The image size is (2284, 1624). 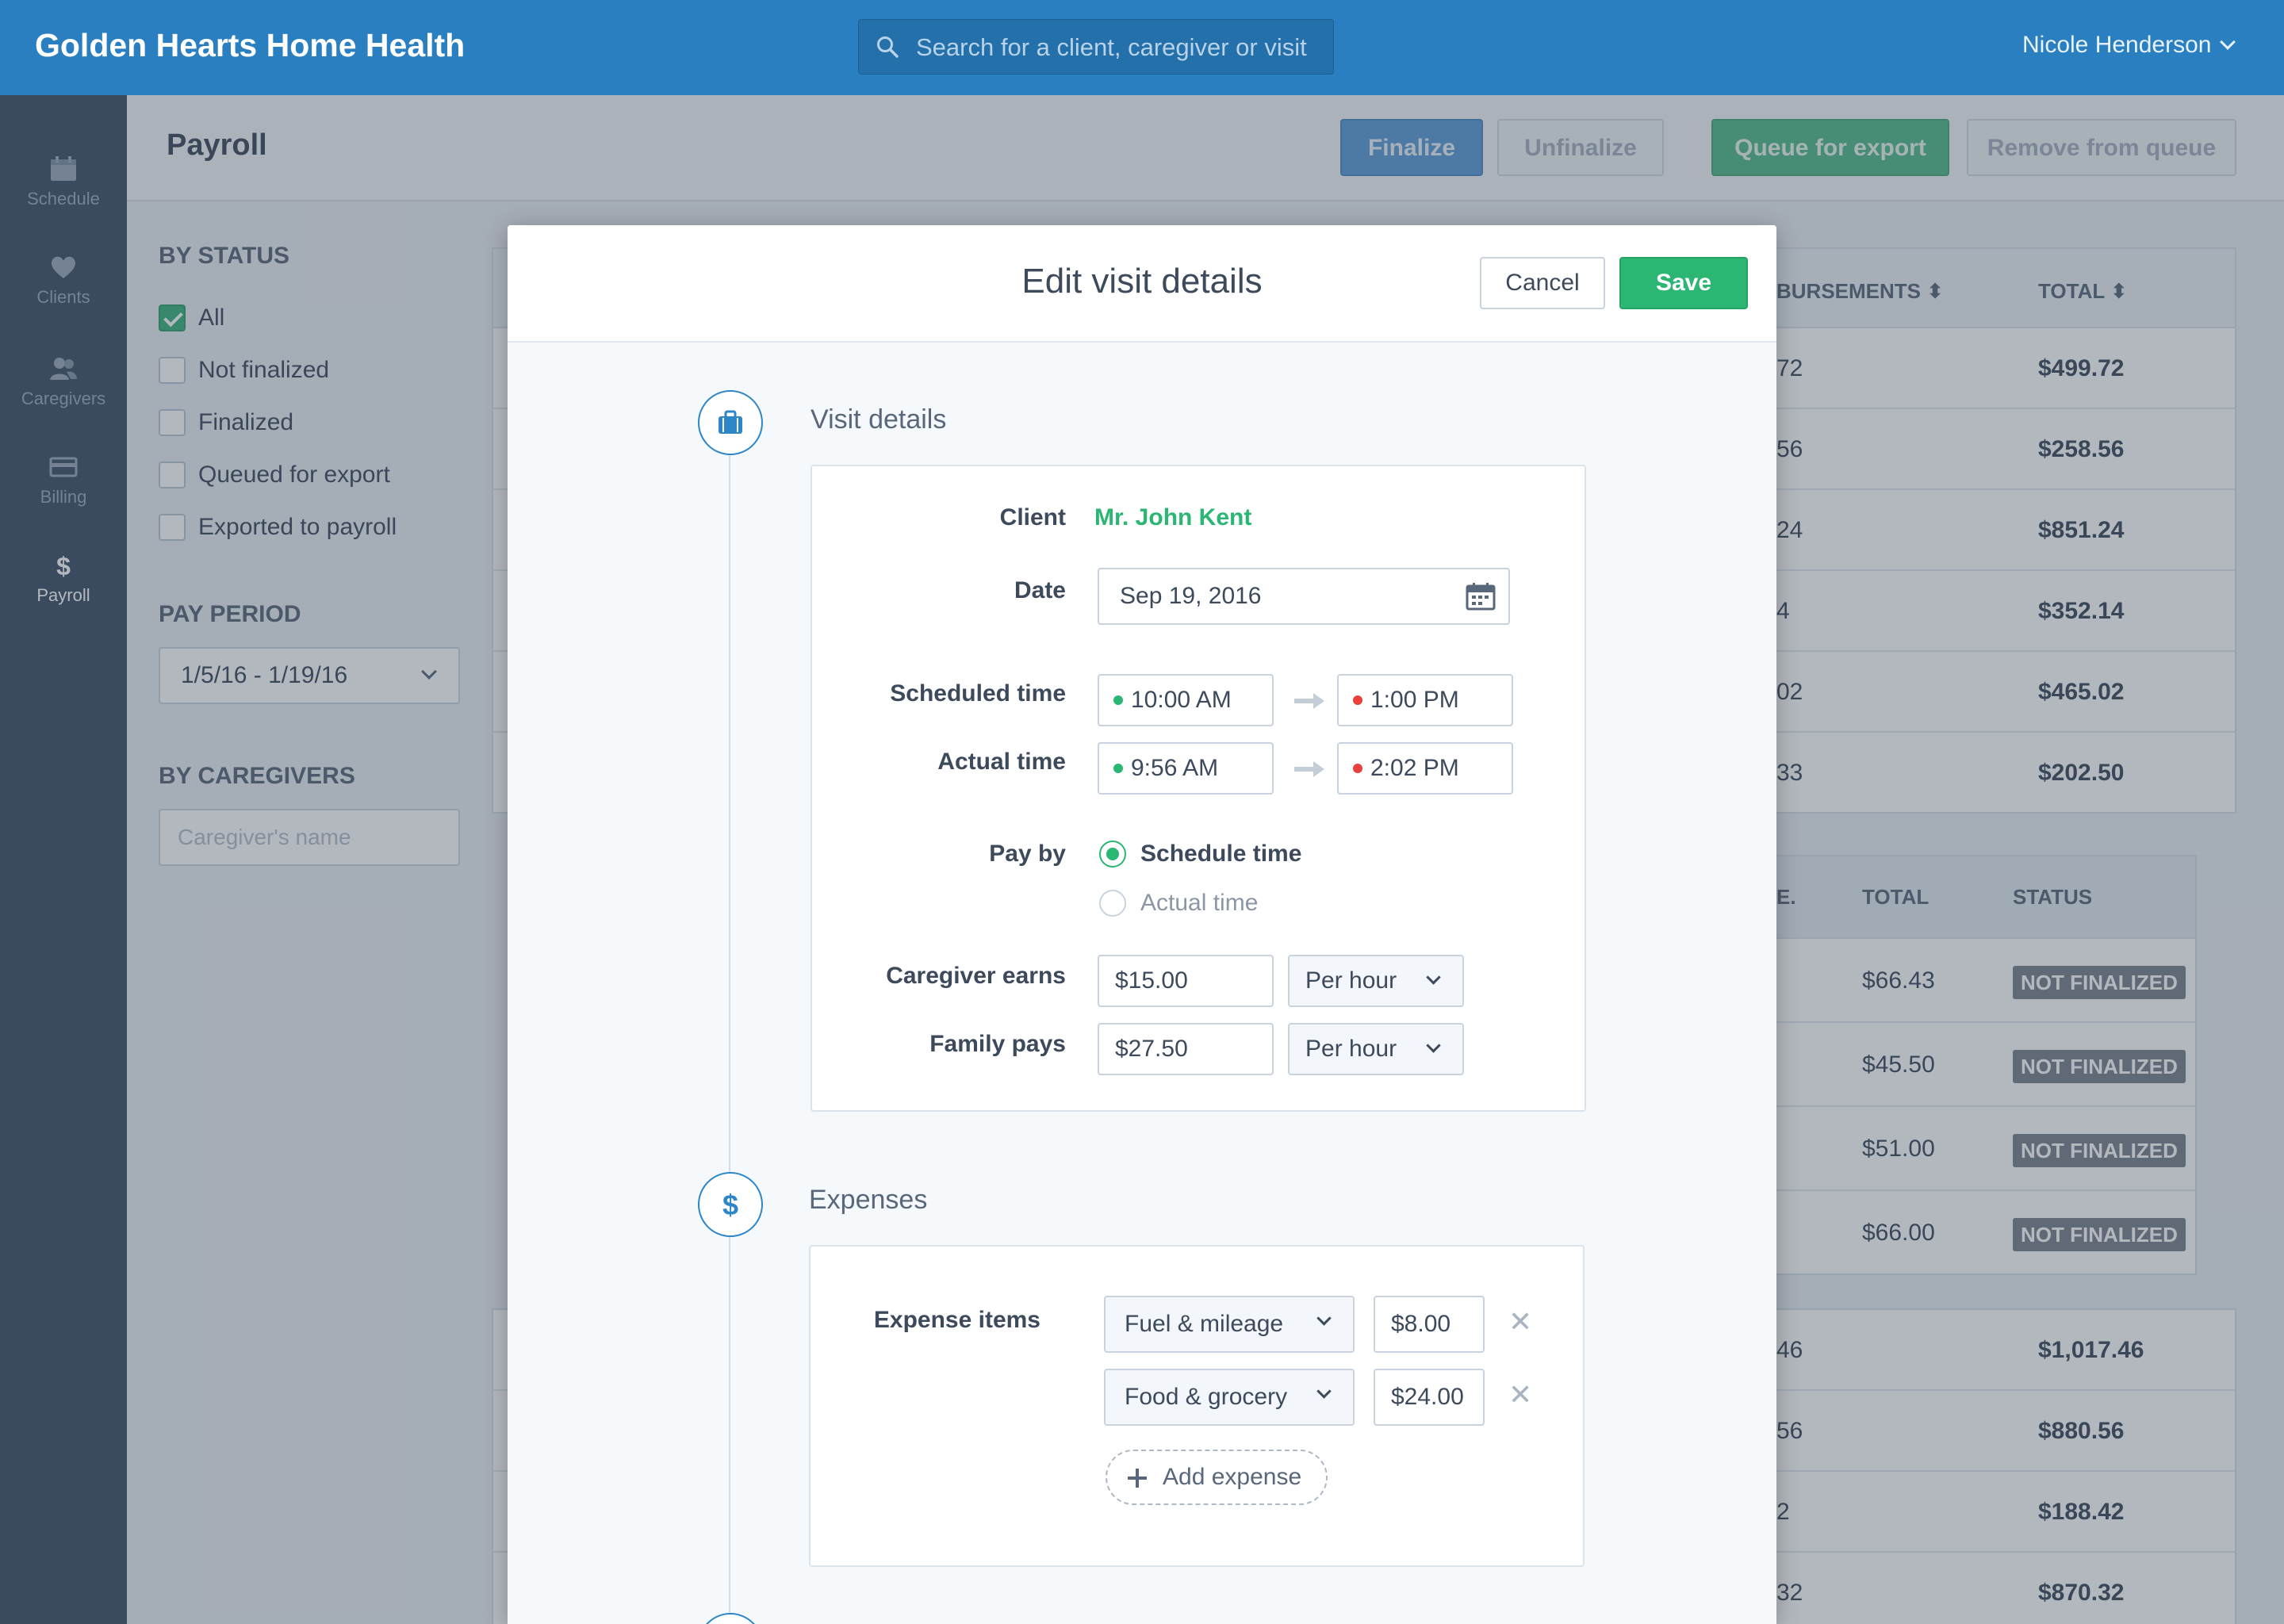 I want to click on visit-section-marker, so click(x=730, y=422).